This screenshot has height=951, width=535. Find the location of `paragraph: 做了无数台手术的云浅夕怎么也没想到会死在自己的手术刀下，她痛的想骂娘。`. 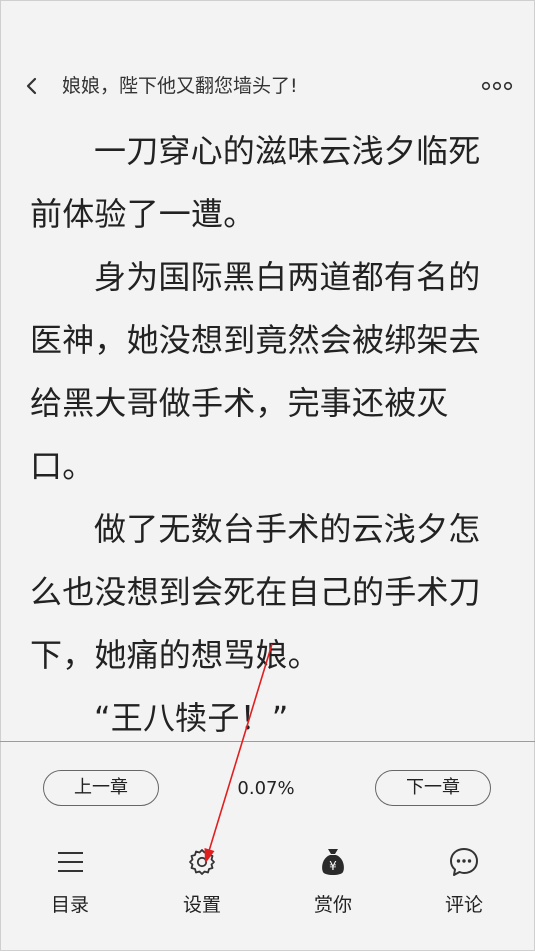

paragraph: 做了无数台手术的云浅夕怎么也没想到会死在自己的手术刀下，她痛的想骂娘。 is located at coordinates (255, 592).